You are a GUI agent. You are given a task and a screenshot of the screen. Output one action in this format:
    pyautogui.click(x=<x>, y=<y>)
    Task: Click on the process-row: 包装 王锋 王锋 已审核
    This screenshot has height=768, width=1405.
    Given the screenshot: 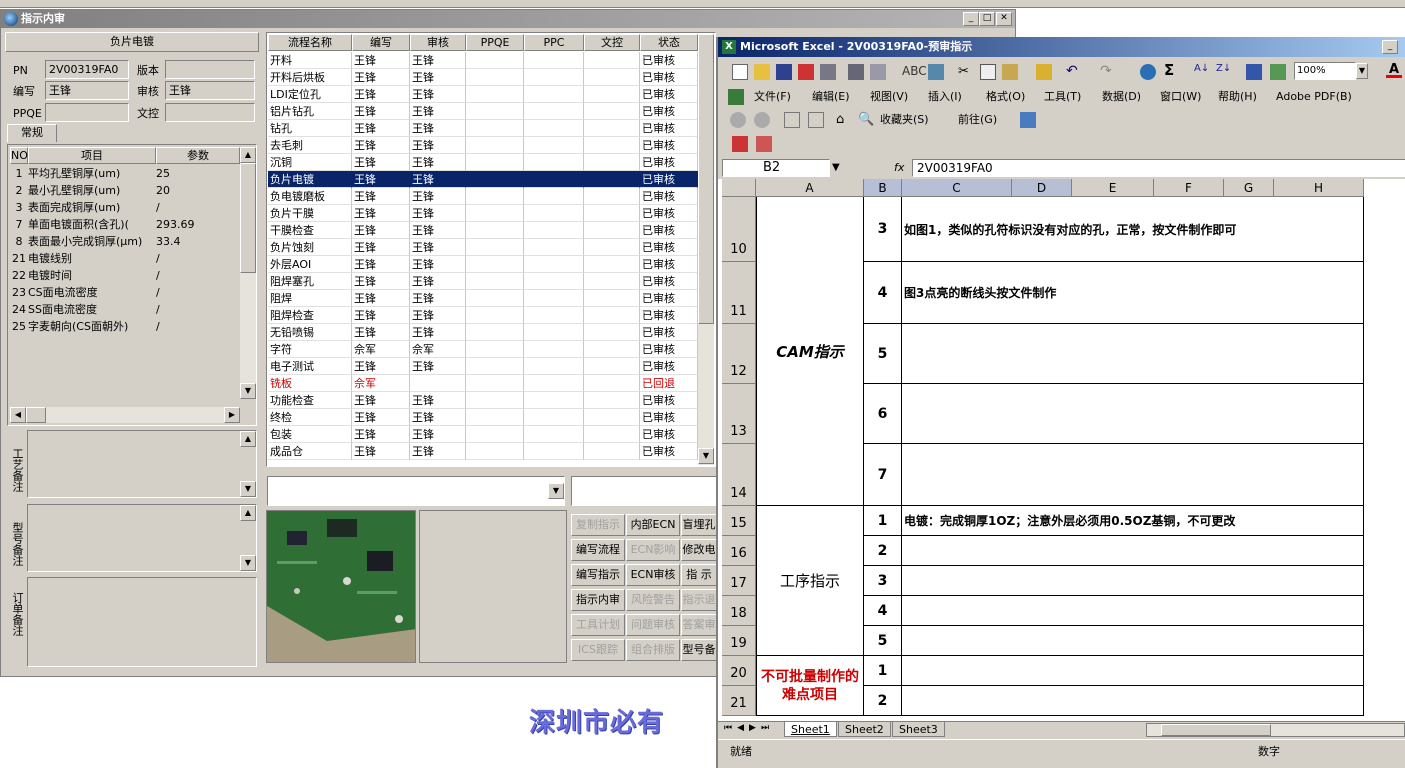 What is the action you would take?
    pyautogui.click(x=483, y=434)
    